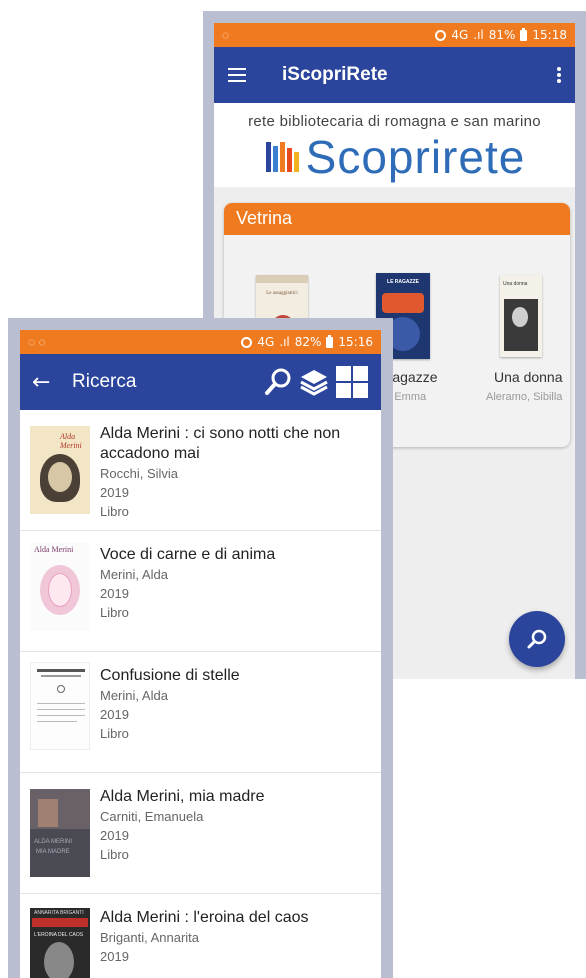 This screenshot has height=978, width=586. What do you see at coordinates (394, 75) in the screenshot?
I see `app-bar: iScopriRete` at bounding box center [394, 75].